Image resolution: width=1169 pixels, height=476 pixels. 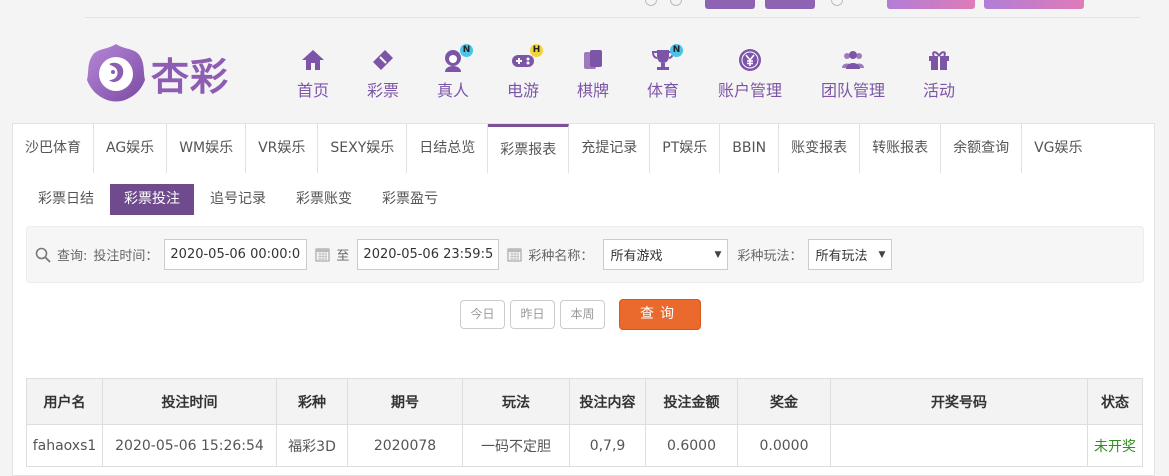 What do you see at coordinates (428, 254) in the screenshot?
I see `end-time-input` at bounding box center [428, 254].